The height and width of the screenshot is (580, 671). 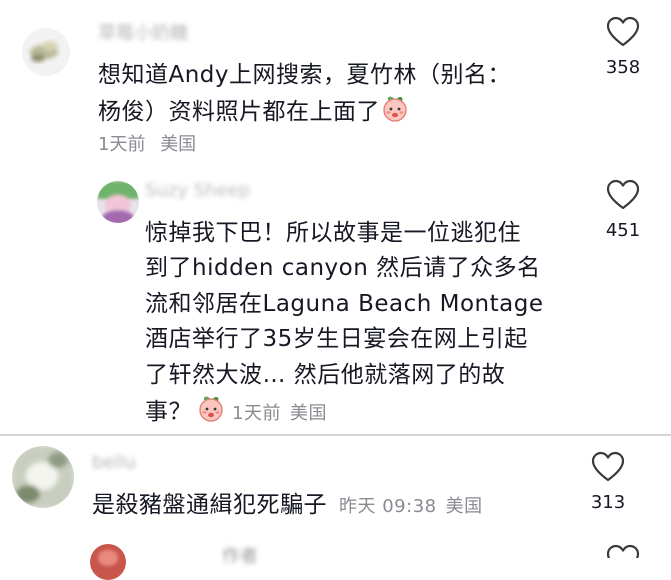 I want to click on comment-username: Suzy Sheep, so click(x=197, y=190).